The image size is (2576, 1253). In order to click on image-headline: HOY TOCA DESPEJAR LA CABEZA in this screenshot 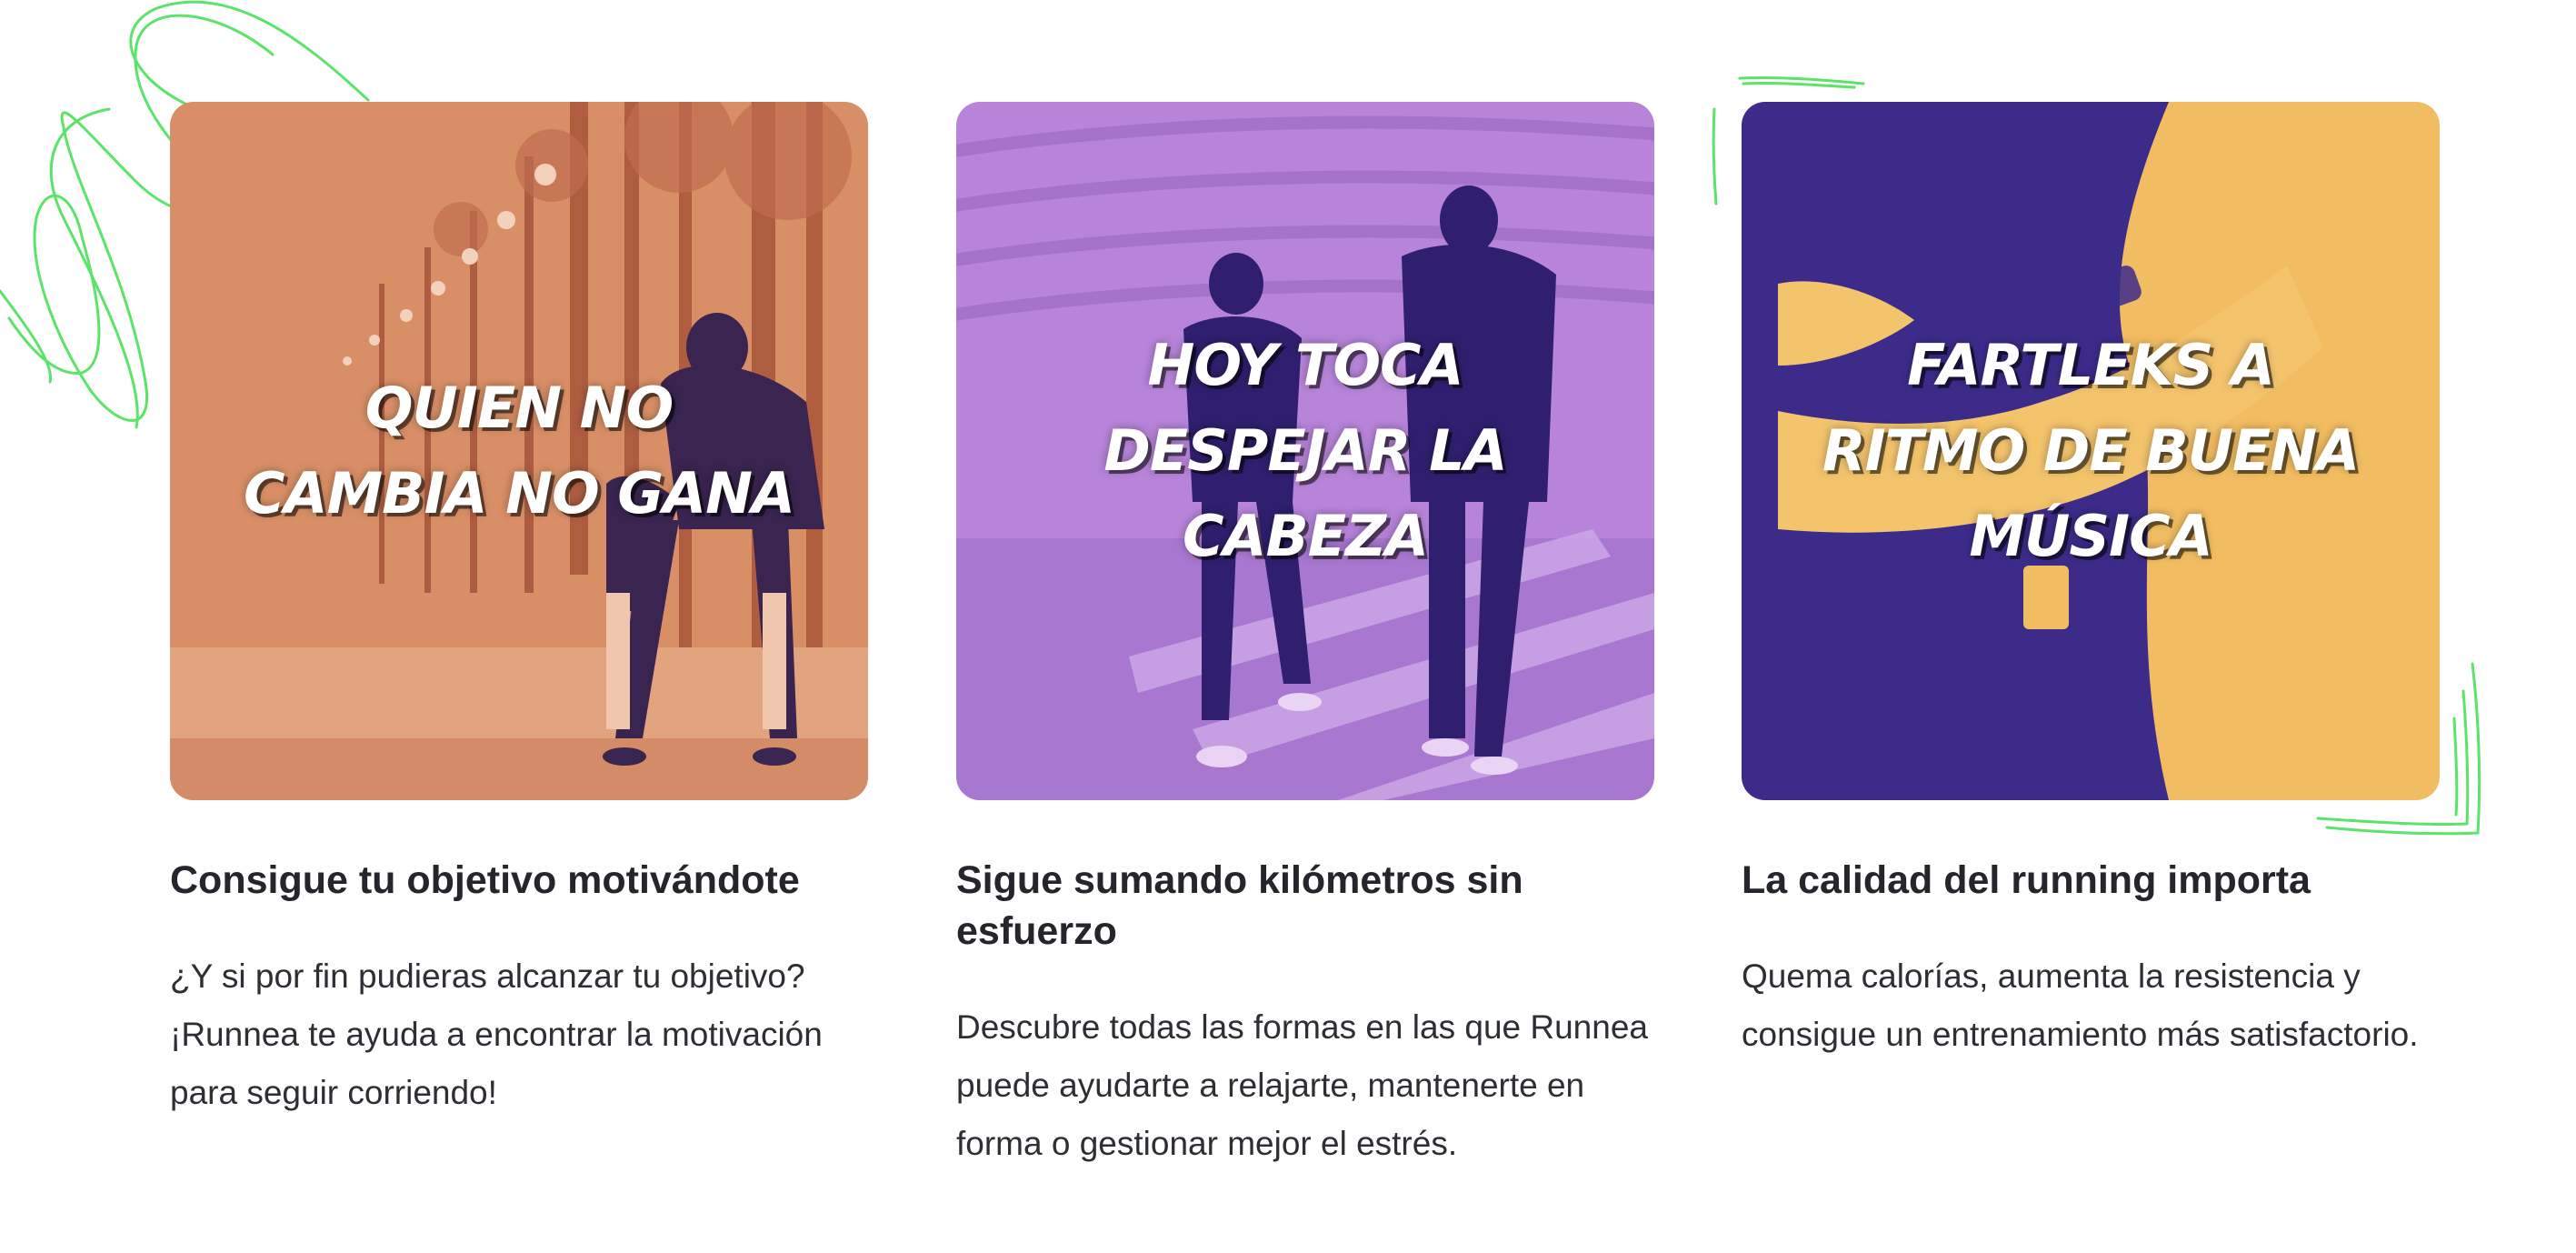, I will do `click(1305, 450)`.